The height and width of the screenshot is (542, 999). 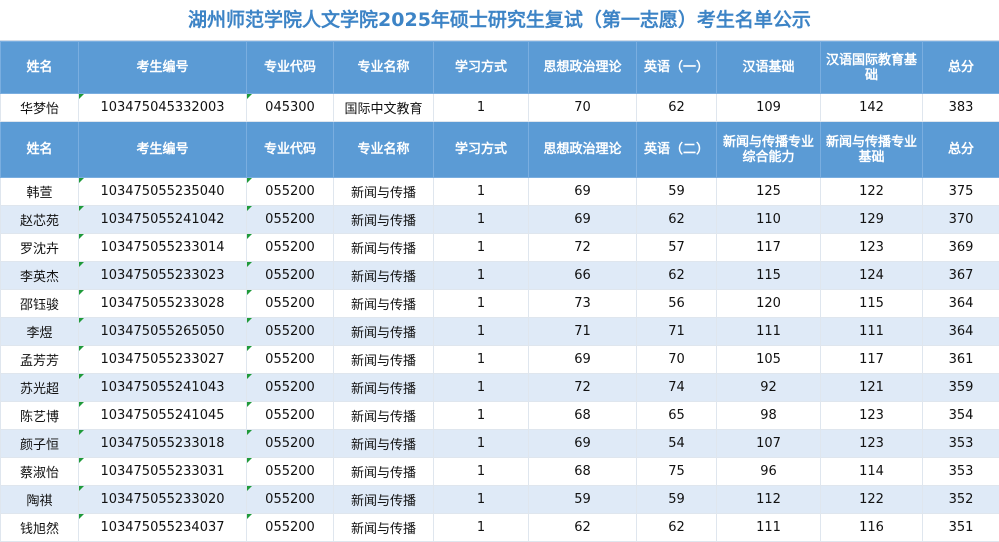 I want to click on cell-name: 赵芯苑, so click(x=40, y=220).